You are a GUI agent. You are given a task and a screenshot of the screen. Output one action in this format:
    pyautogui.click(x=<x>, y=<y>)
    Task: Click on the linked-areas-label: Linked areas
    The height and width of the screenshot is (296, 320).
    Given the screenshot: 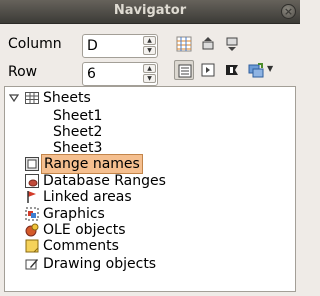 What is the action you would take?
    pyautogui.click(x=87, y=197)
    